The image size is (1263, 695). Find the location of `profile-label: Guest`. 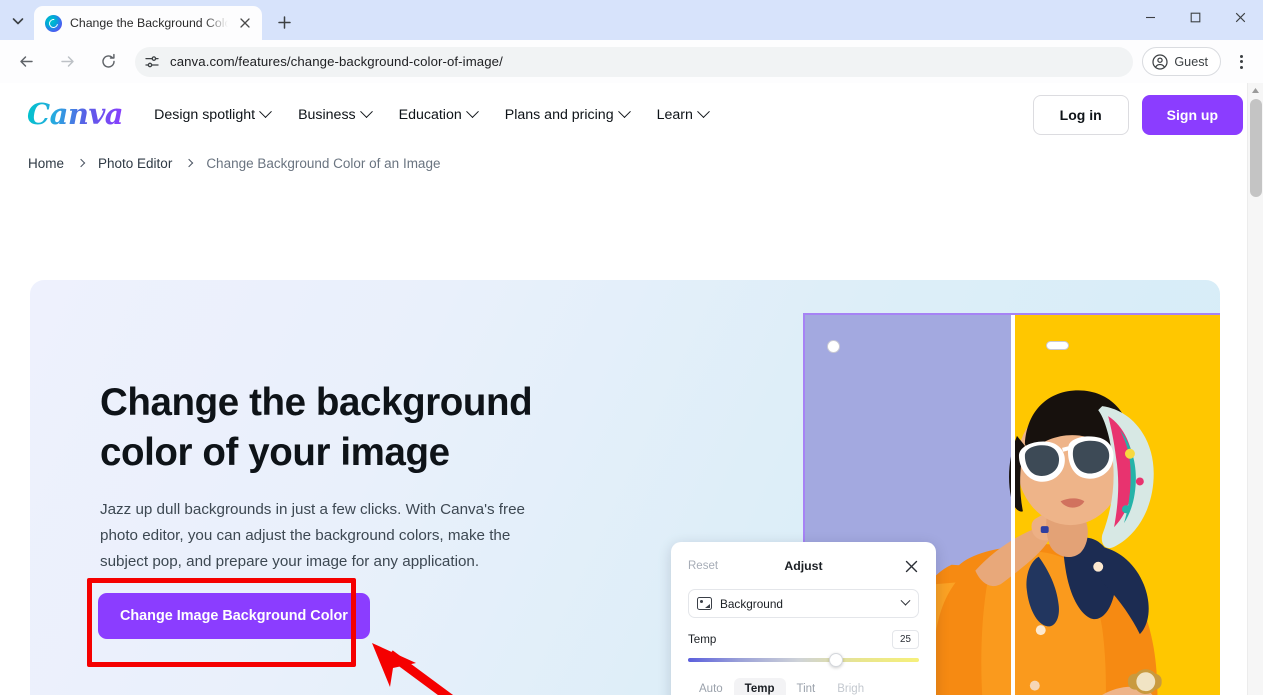

profile-label: Guest is located at coordinates (1191, 61).